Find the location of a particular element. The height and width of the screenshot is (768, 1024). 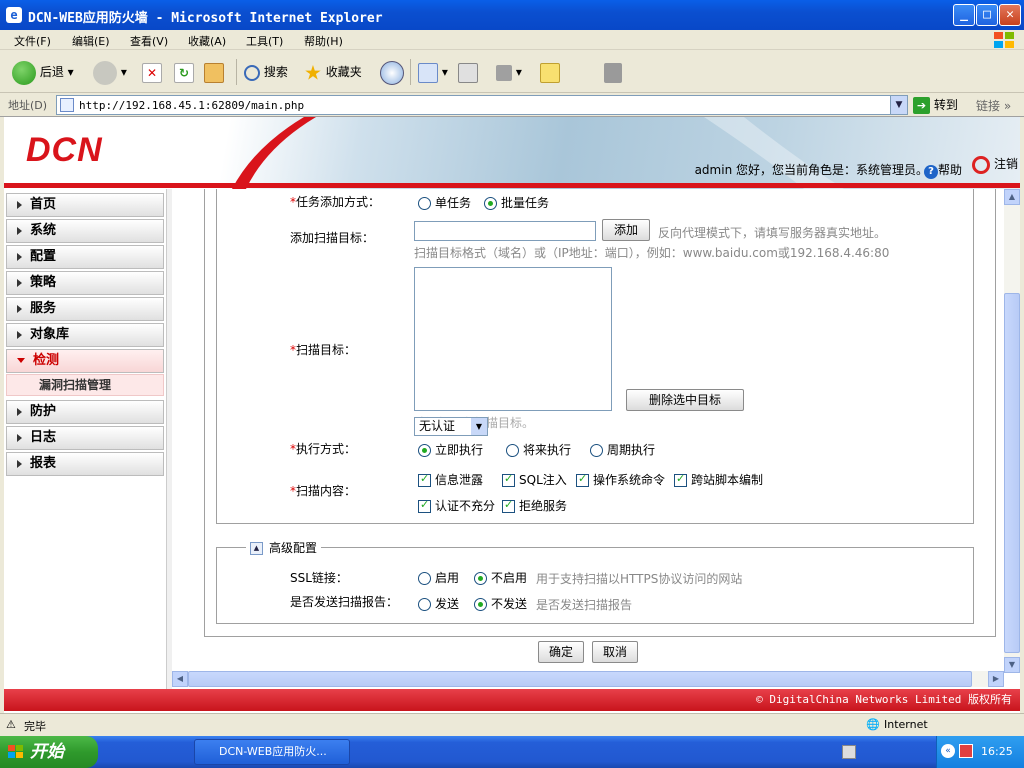

sidebar-item-home: 首页 is located at coordinates (85, 205).